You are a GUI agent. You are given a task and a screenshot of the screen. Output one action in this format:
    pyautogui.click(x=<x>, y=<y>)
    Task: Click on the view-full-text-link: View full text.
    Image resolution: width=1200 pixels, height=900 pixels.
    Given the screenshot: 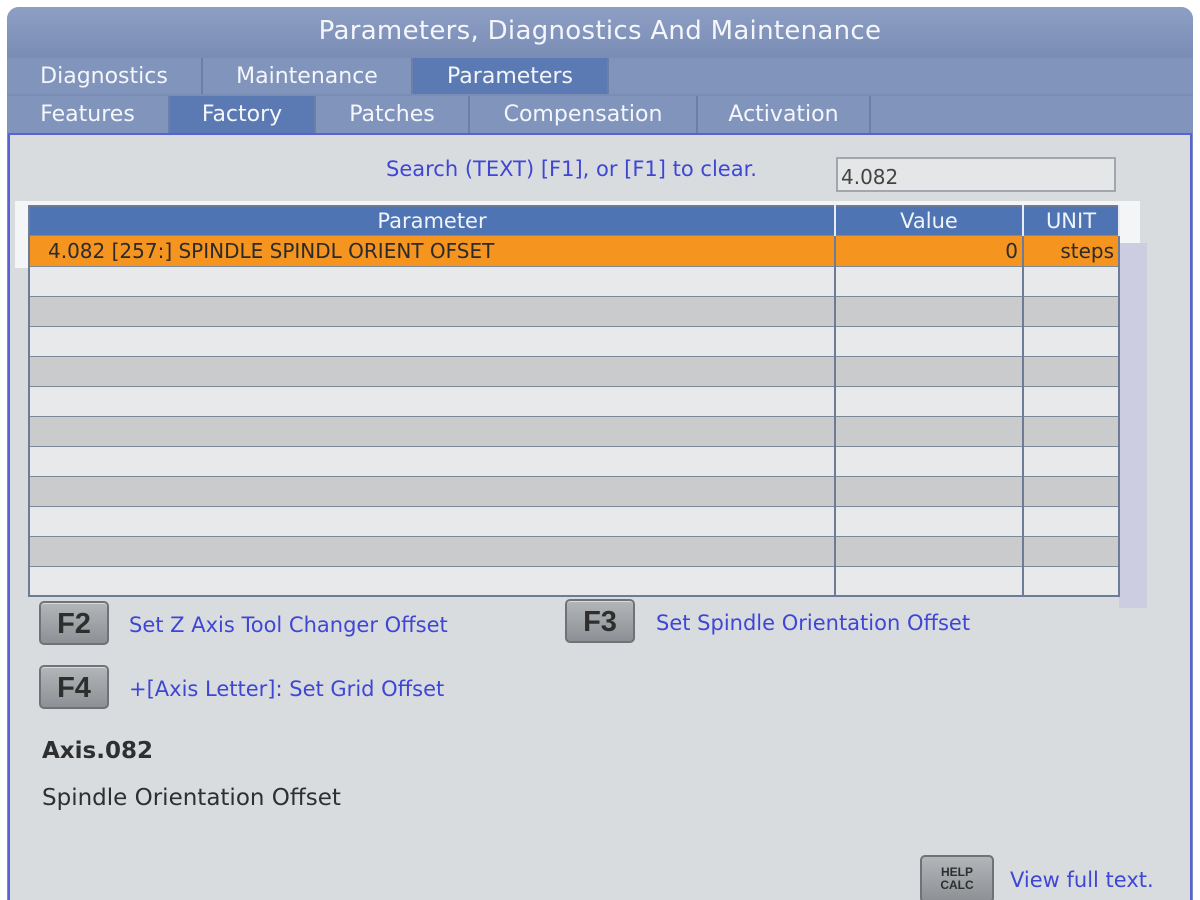 What is the action you would take?
    pyautogui.click(x=1082, y=880)
    